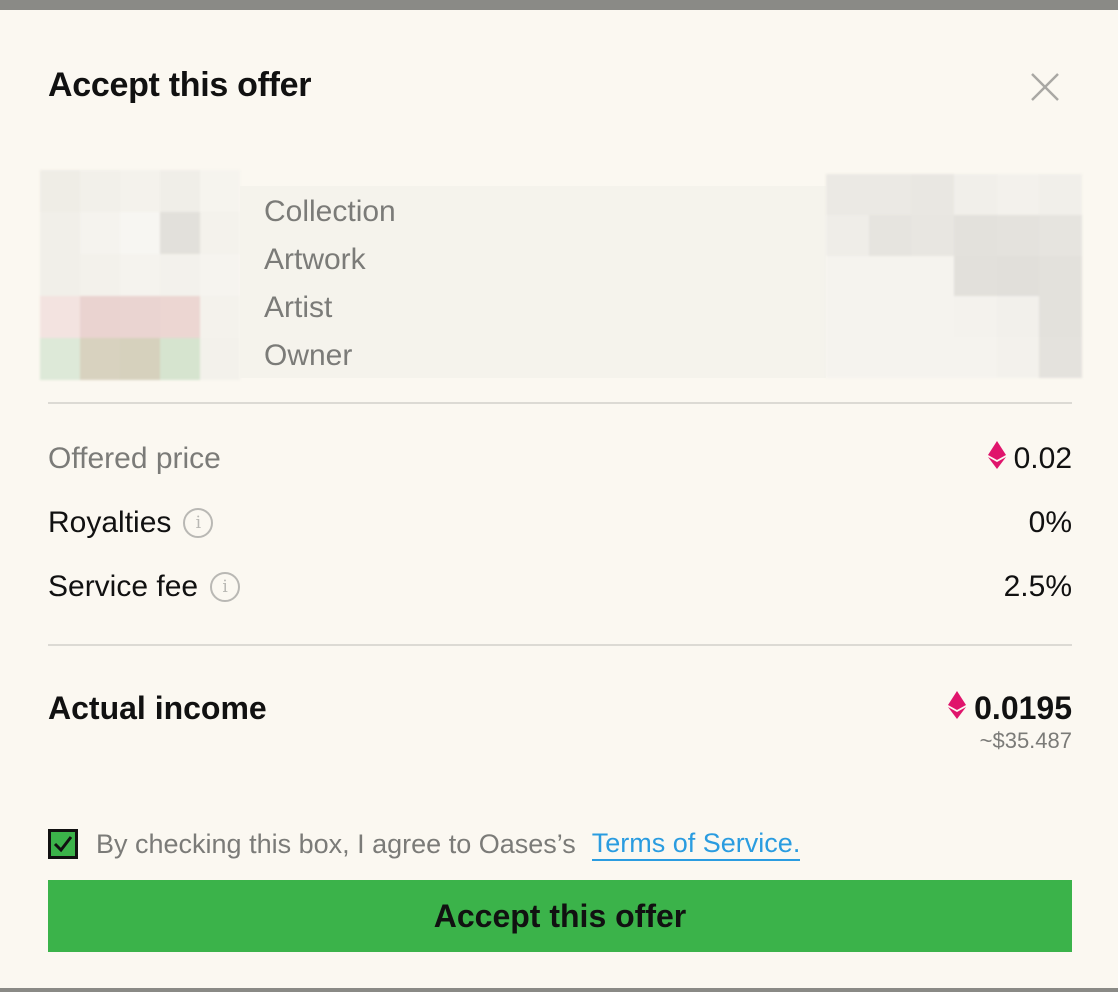 The image size is (1118, 992). I want to click on offered-price-label: Offered price, so click(134, 458).